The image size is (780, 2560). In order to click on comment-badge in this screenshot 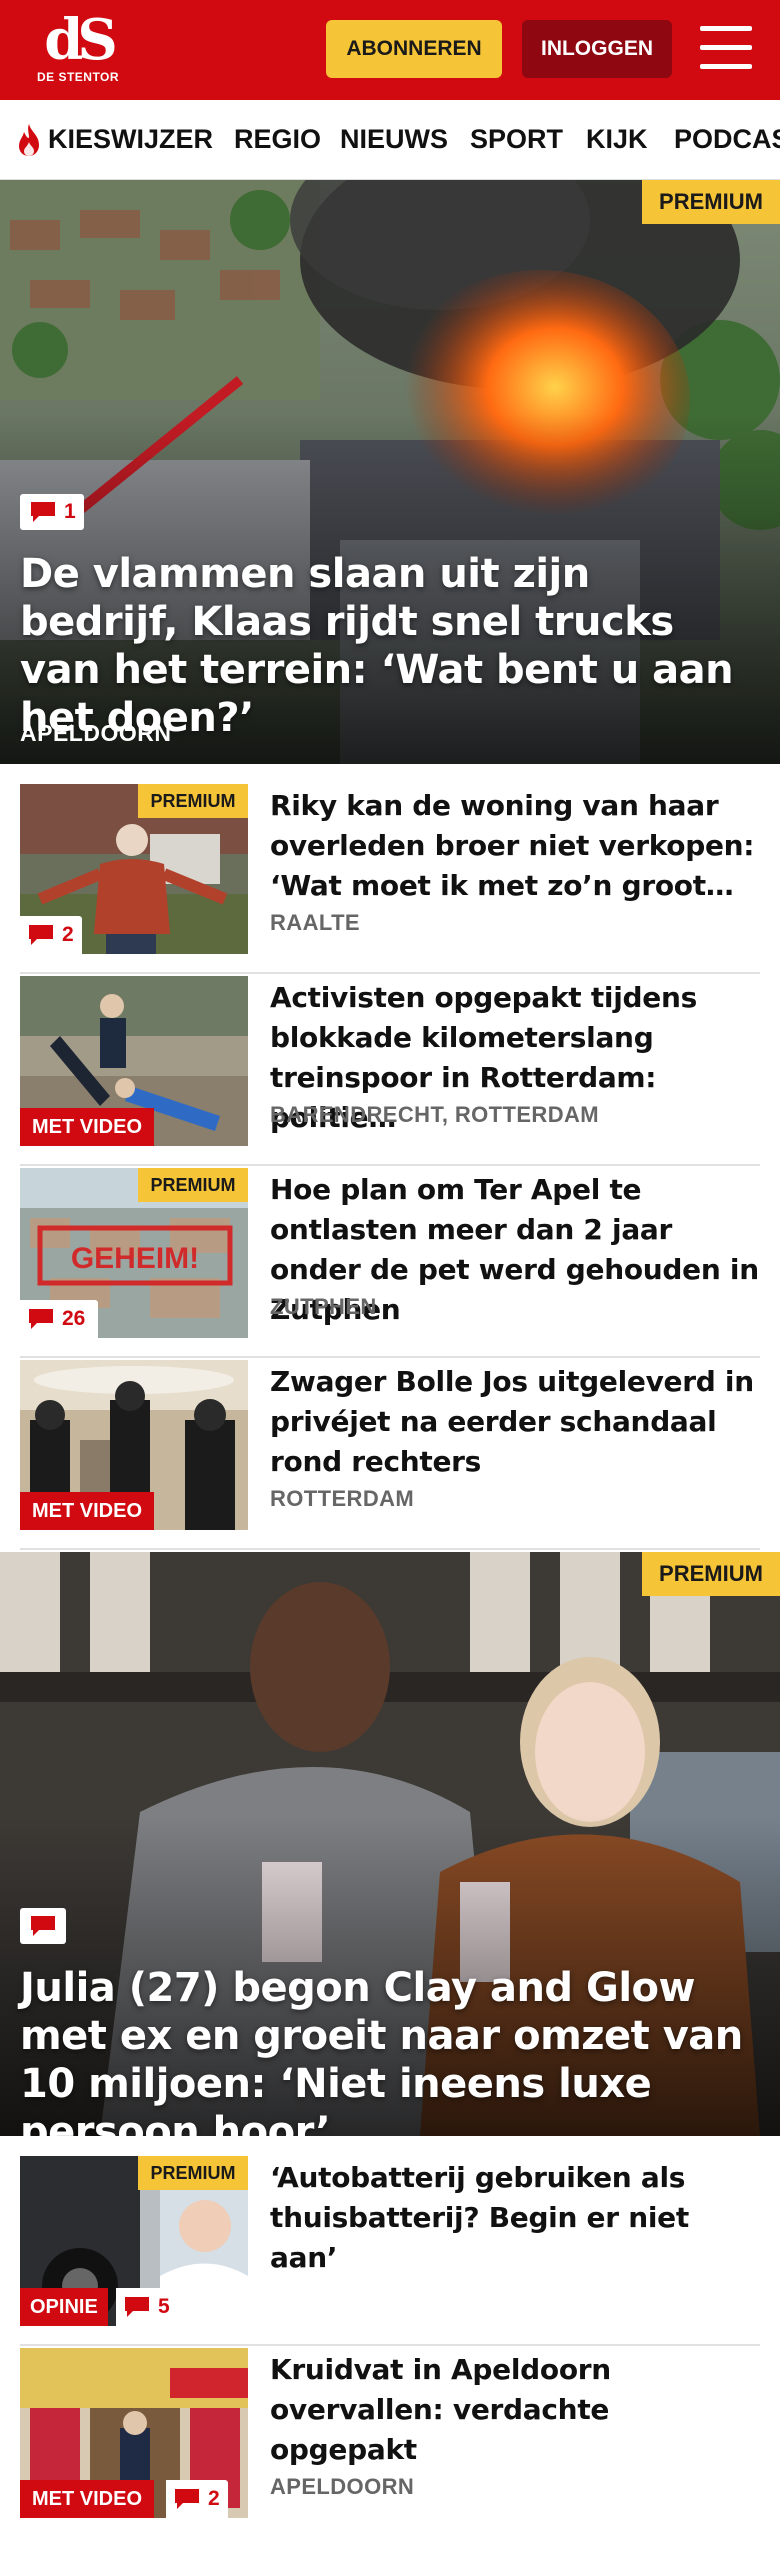, I will do `click(43, 1926)`.